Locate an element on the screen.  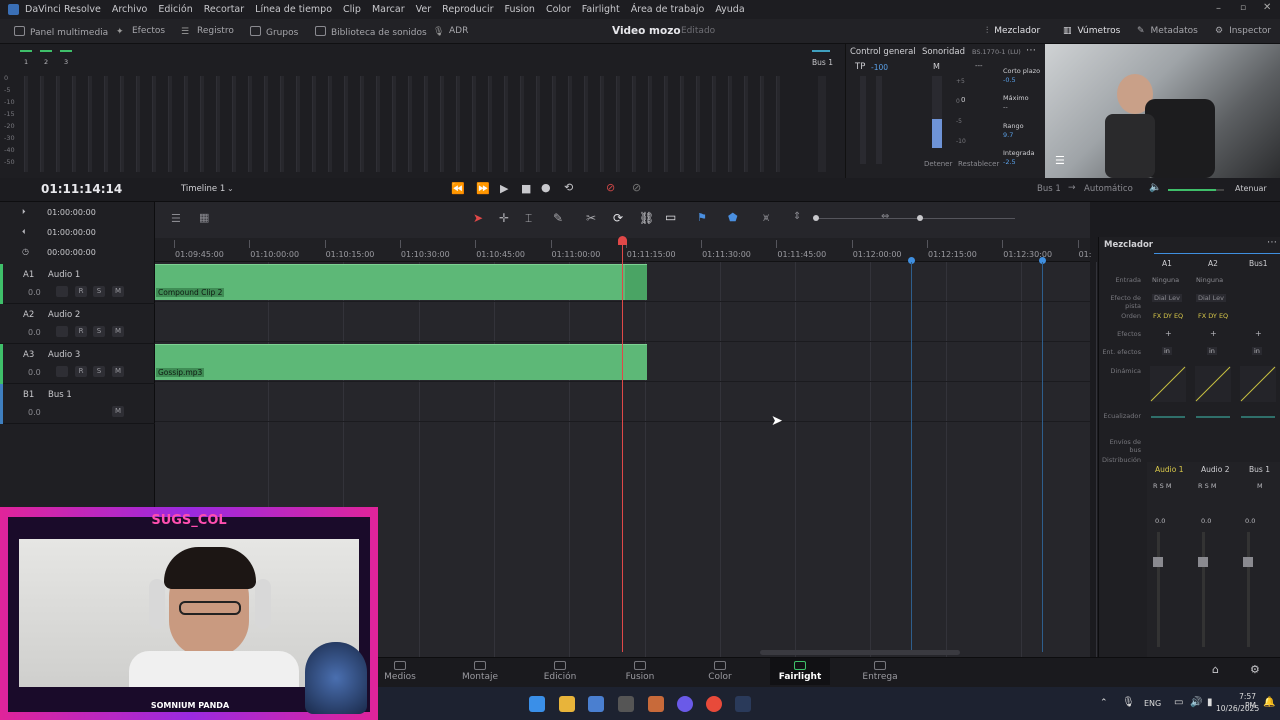
mezclador-button: ⫶ Mezclador is located at coordinates (1013, 31).